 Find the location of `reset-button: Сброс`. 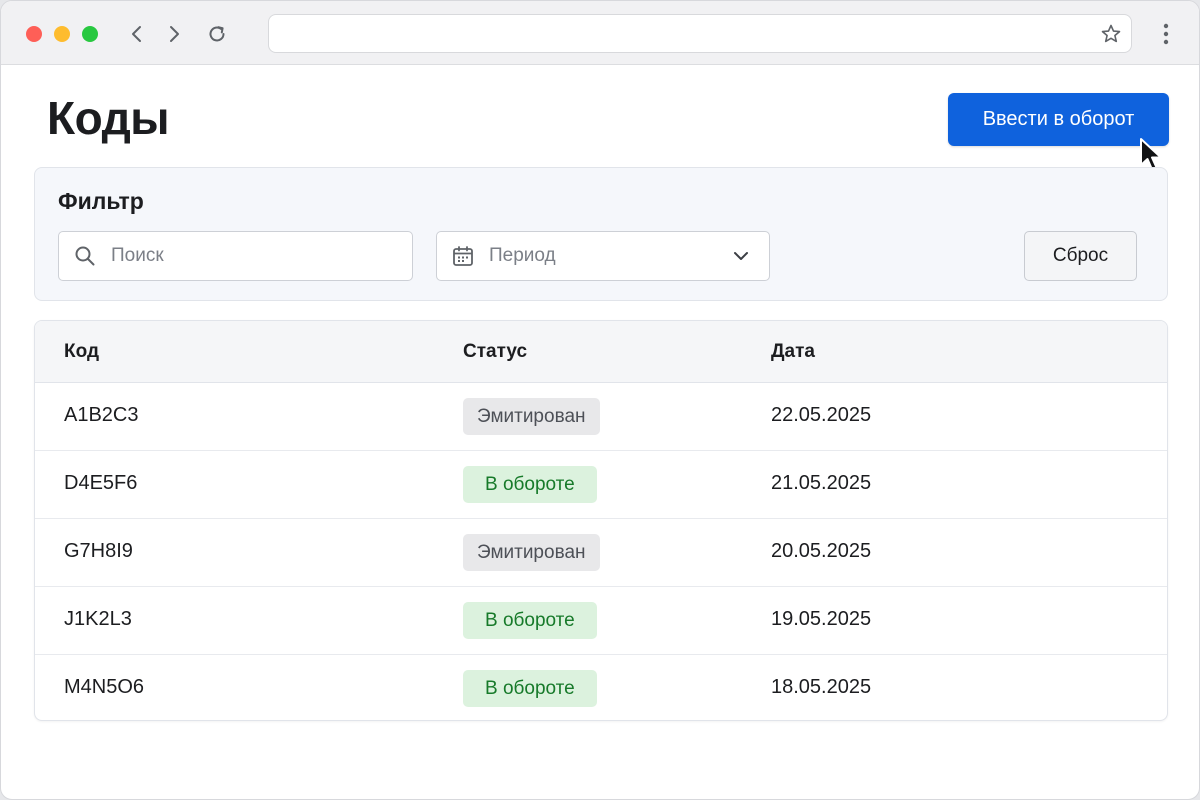

reset-button: Сброс is located at coordinates (1080, 256).